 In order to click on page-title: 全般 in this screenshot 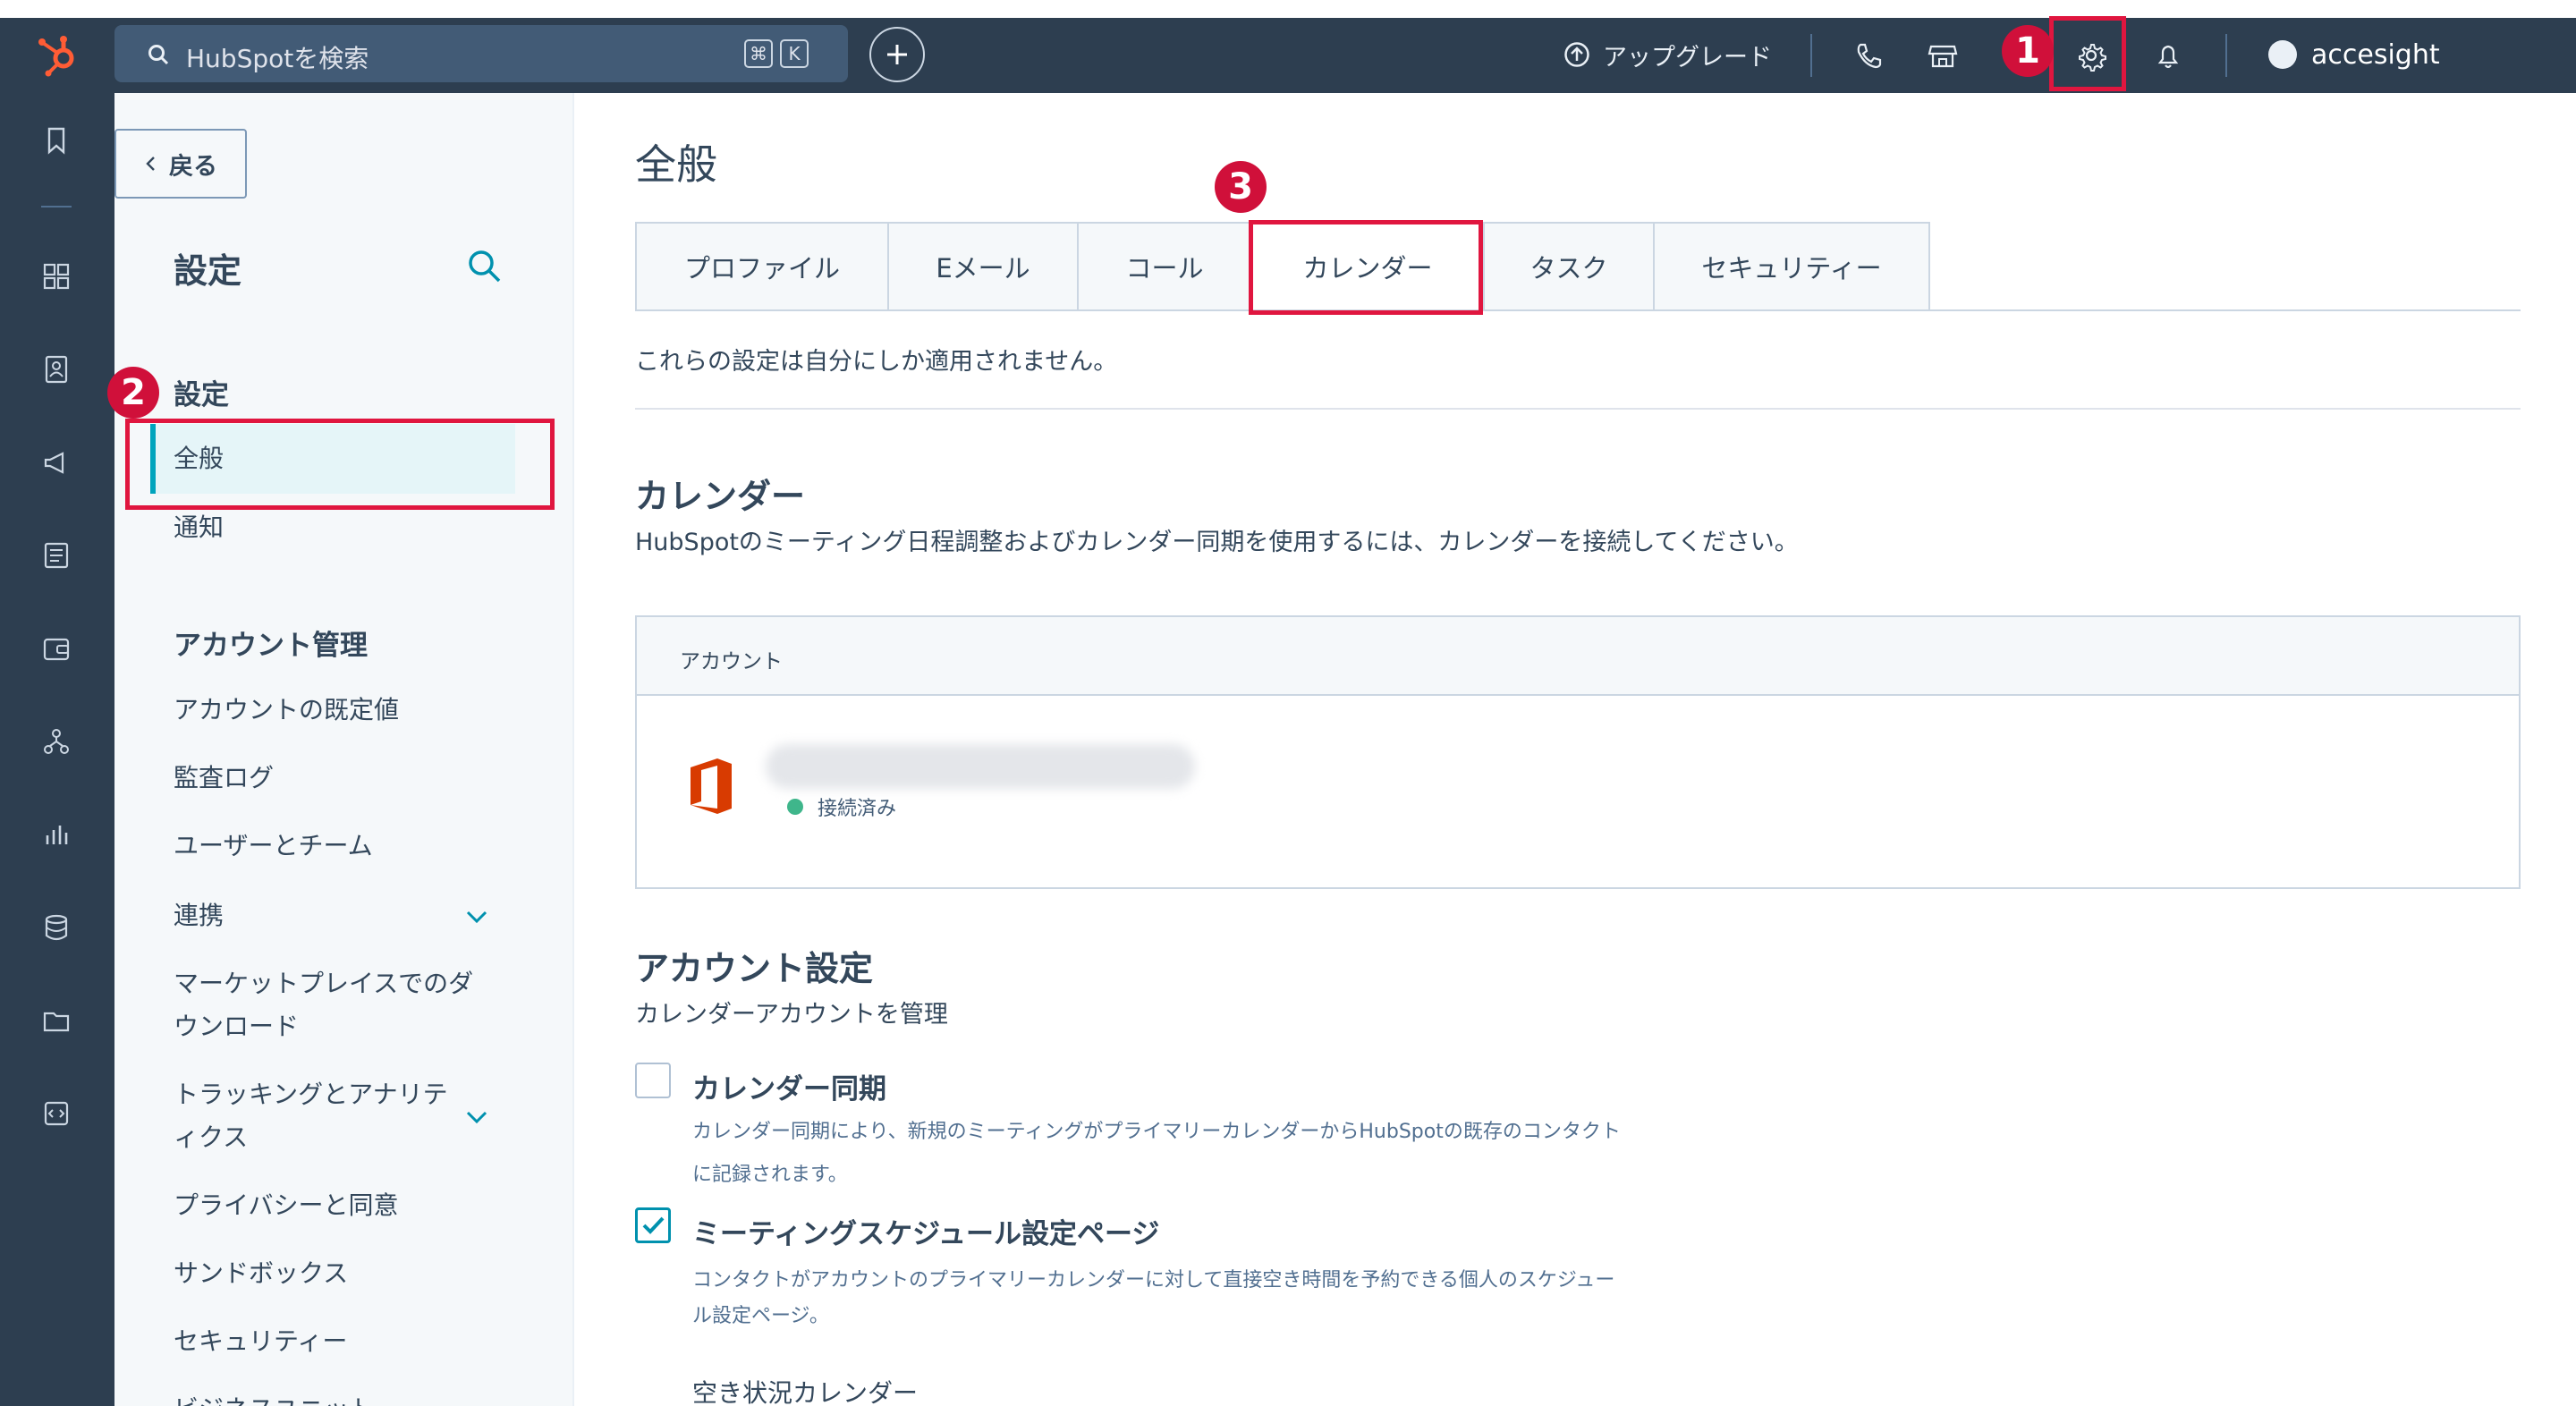, I will do `click(676, 165)`.